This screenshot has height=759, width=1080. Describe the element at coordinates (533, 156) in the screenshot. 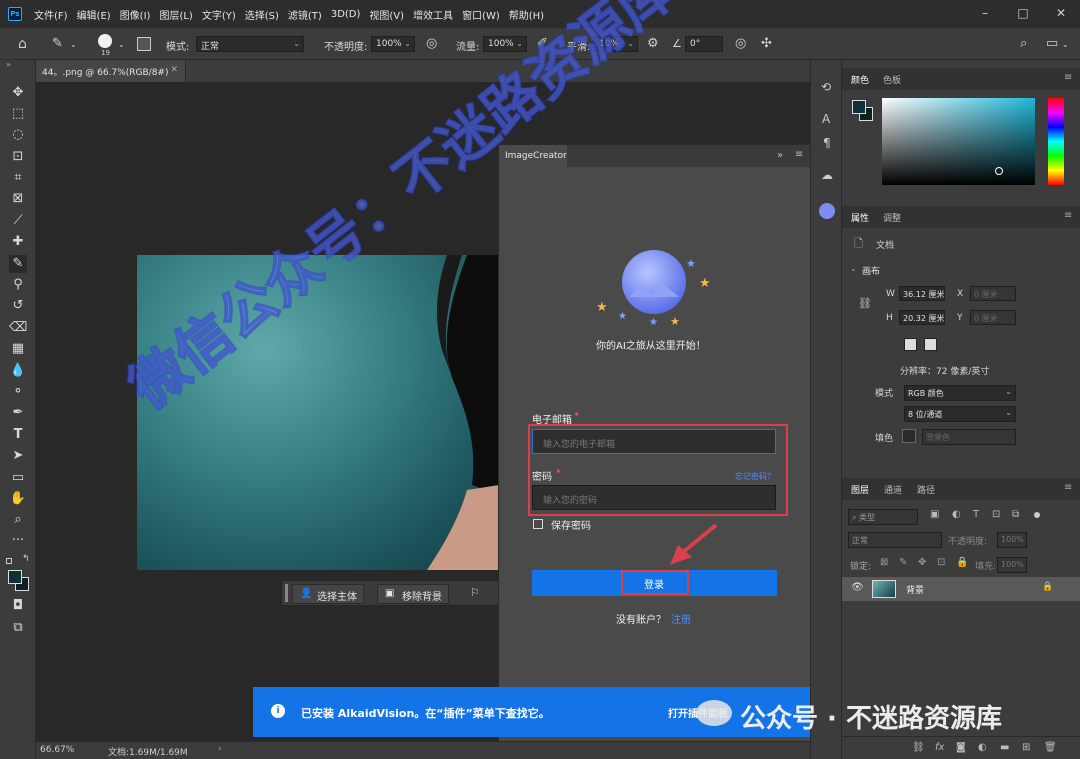

I see `tab-imagecreator: ImageCreator` at that location.